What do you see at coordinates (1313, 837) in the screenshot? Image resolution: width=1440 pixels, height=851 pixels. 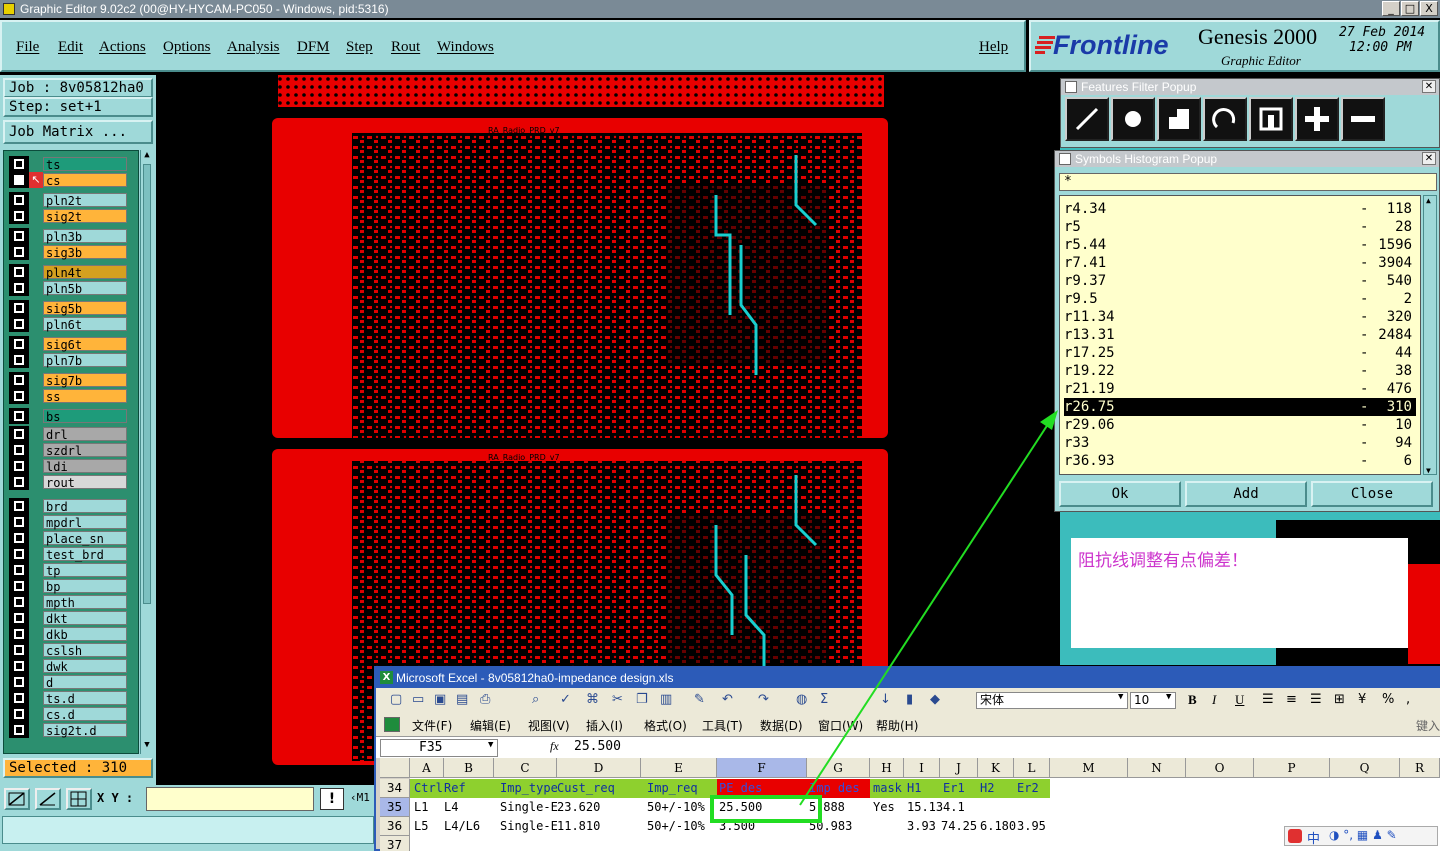 I see `ime-mode: 中` at bounding box center [1313, 837].